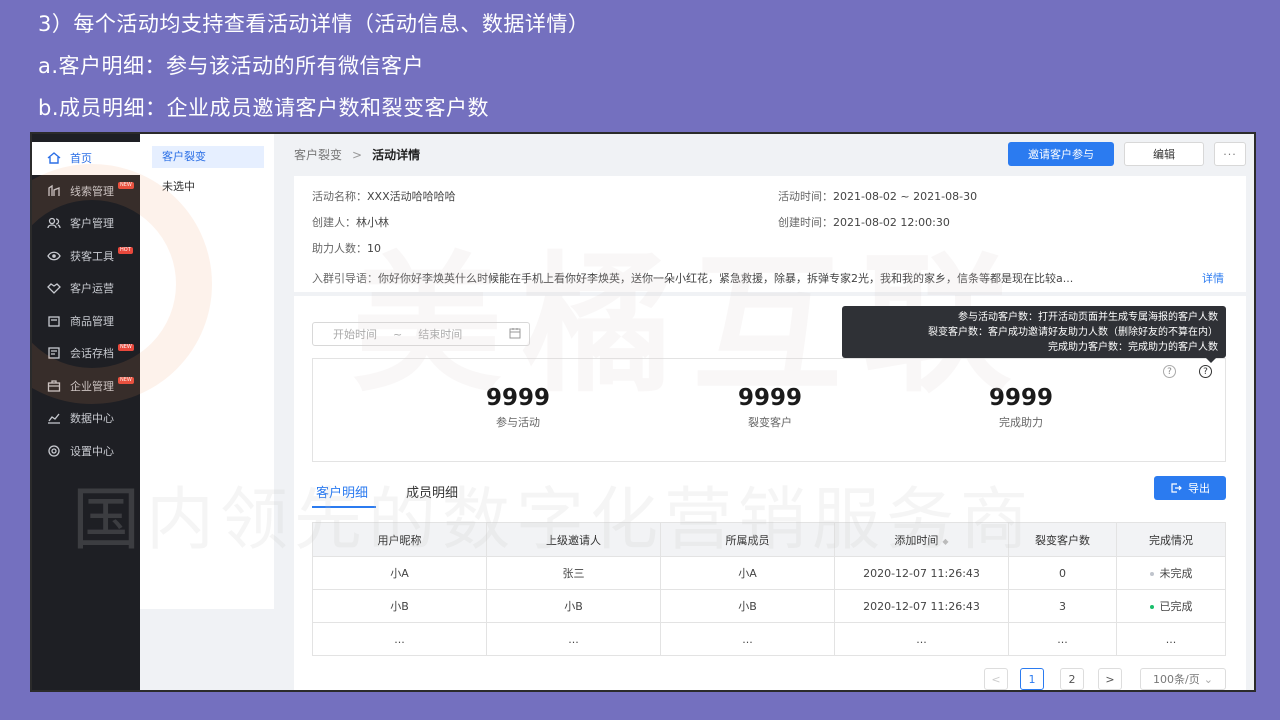 The width and height of the screenshot is (1280, 720). Describe the element at coordinates (515, 334) in the screenshot. I see `calendar-icon` at that location.